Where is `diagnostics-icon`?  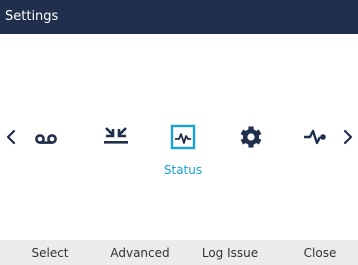
diagnostics-icon is located at coordinates (315, 137).